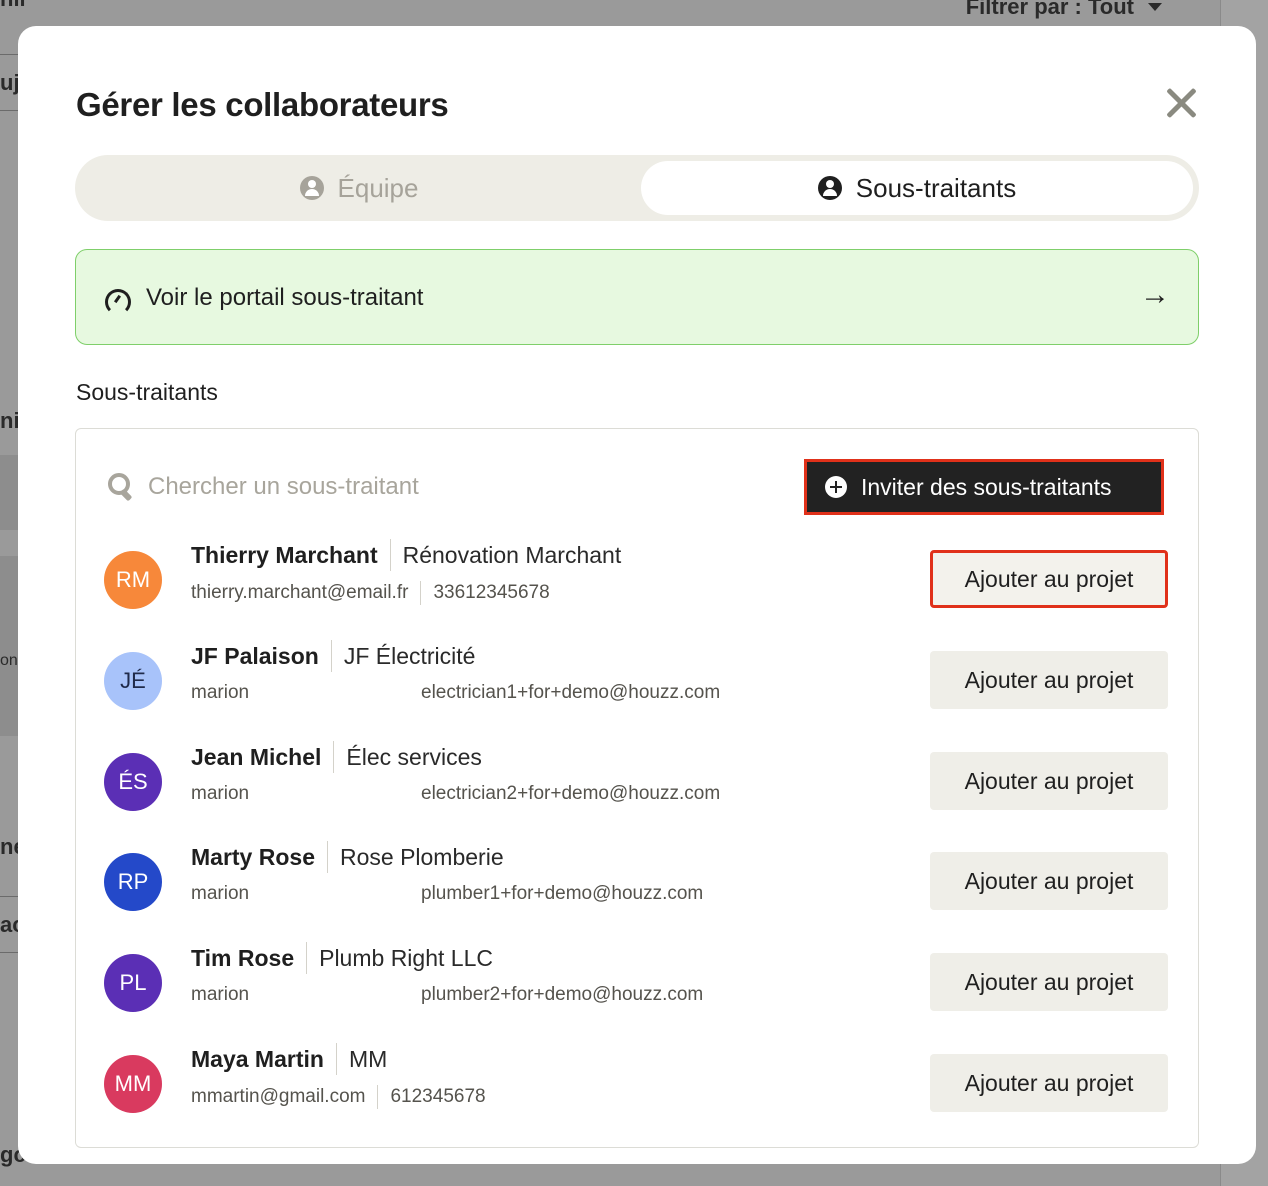 Image resolution: width=1268 pixels, height=1186 pixels. Describe the element at coordinates (256, 756) in the screenshot. I see `subcontractor-name: Jean Michel` at that location.